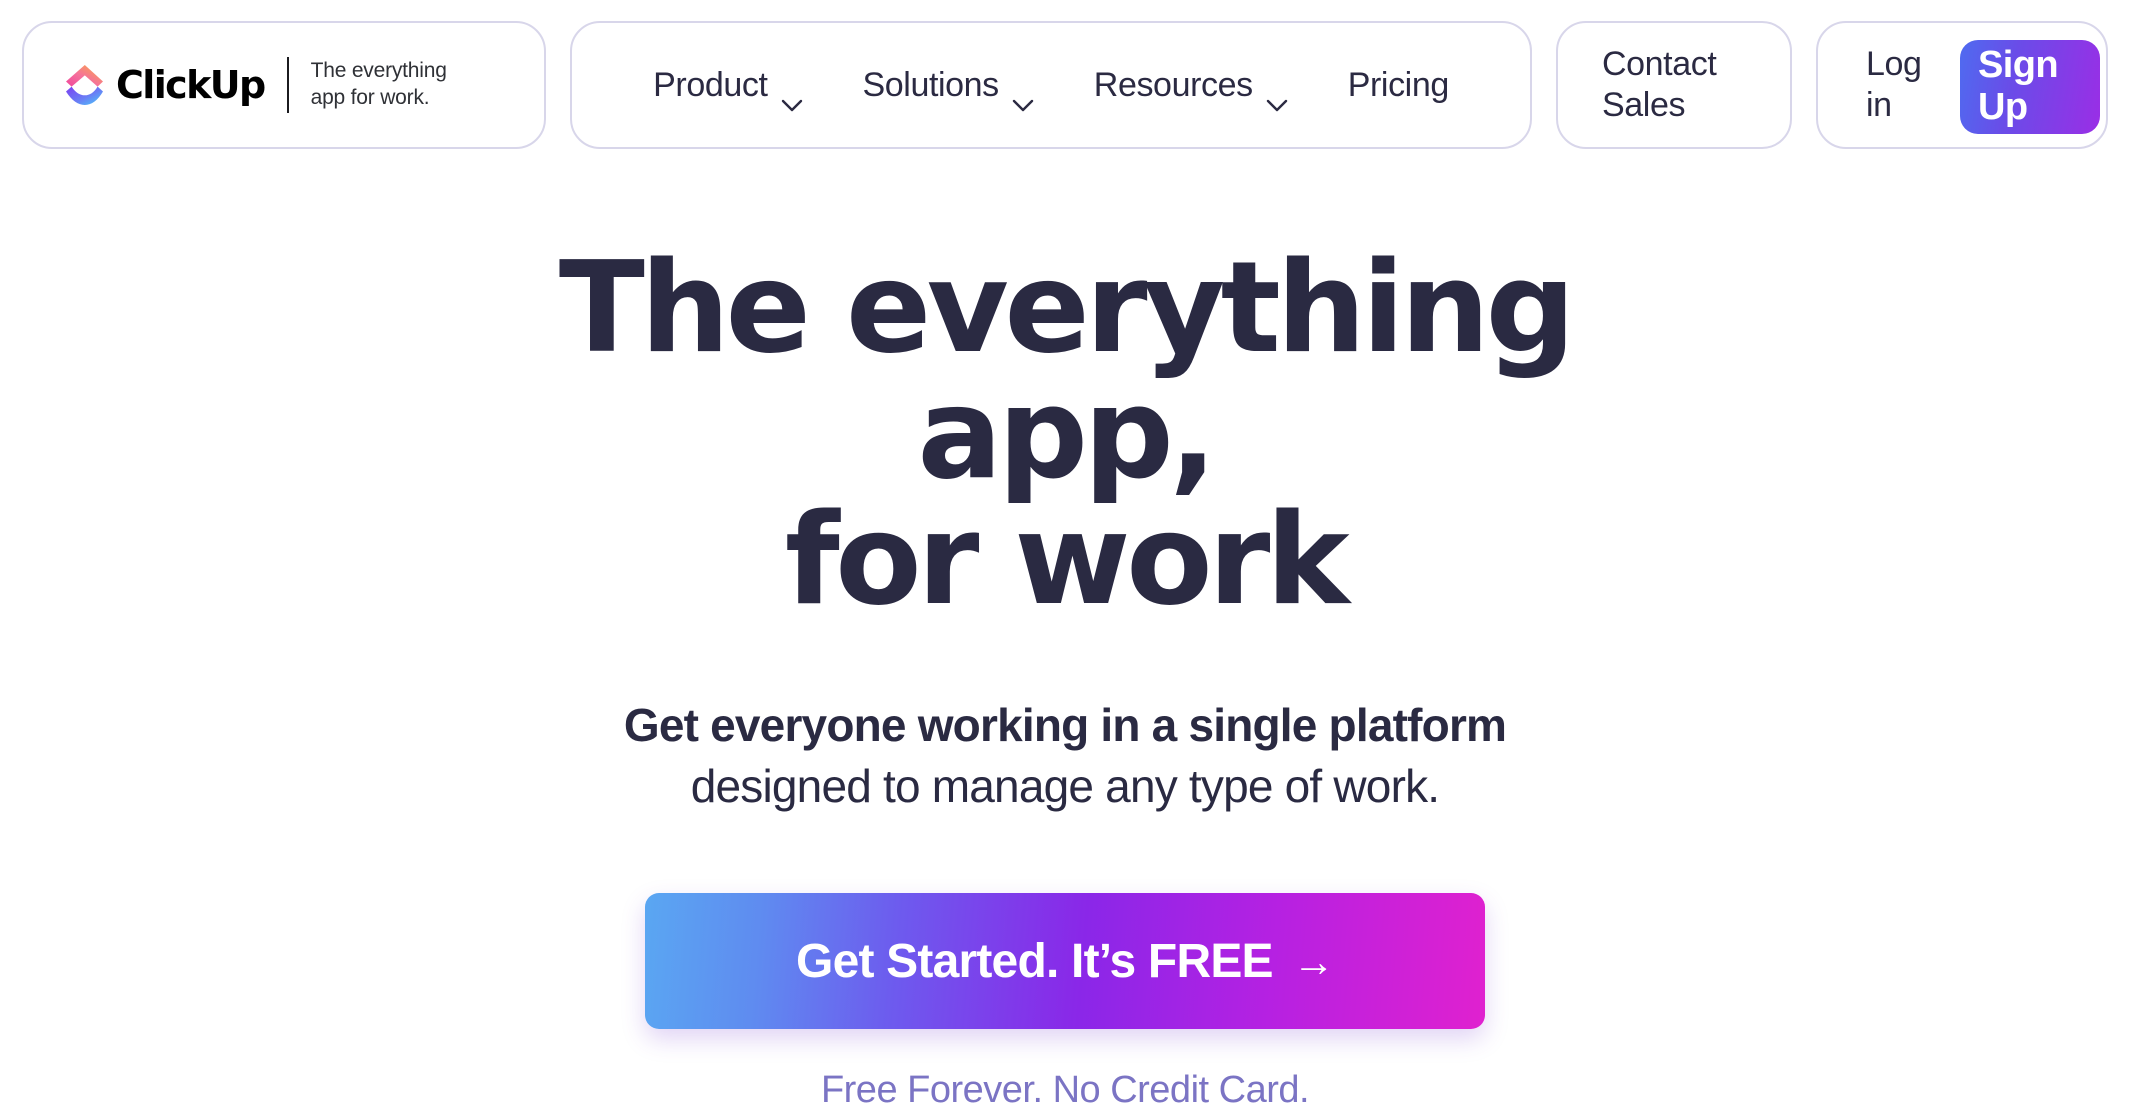 Image resolution: width=2130 pixels, height=1120 pixels. What do you see at coordinates (1879, 105) in the screenshot?
I see `log-in-line2: in` at bounding box center [1879, 105].